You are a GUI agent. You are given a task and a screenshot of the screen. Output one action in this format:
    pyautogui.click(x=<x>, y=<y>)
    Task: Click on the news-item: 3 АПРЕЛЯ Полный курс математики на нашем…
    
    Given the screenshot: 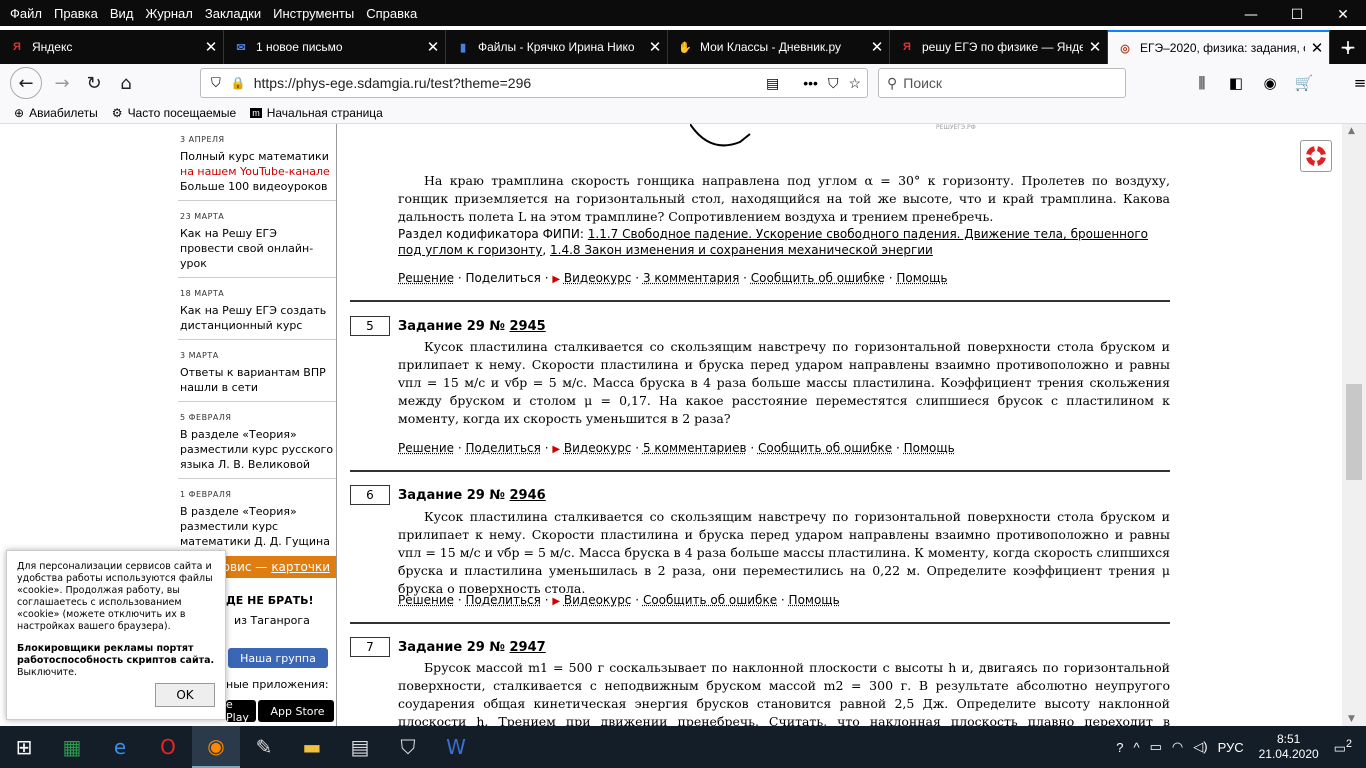 What is the action you would take?
    pyautogui.click(x=257, y=162)
    